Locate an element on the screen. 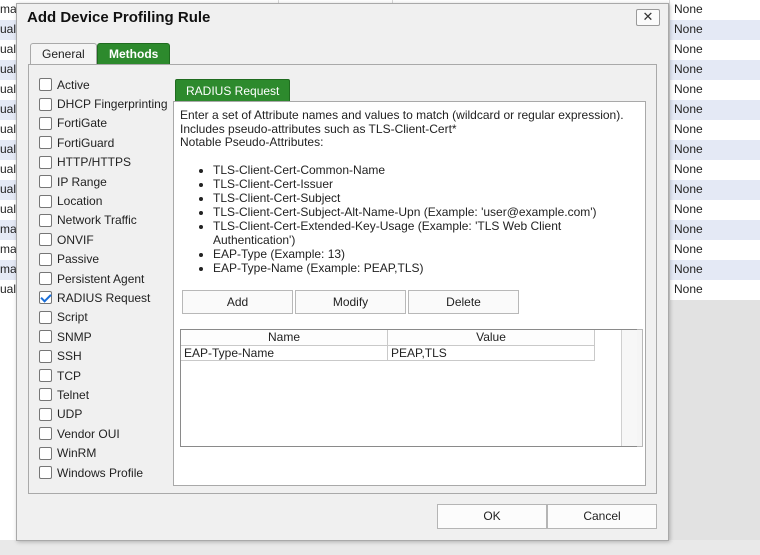 The image size is (760, 555). method-item: Script is located at coordinates (114, 317).